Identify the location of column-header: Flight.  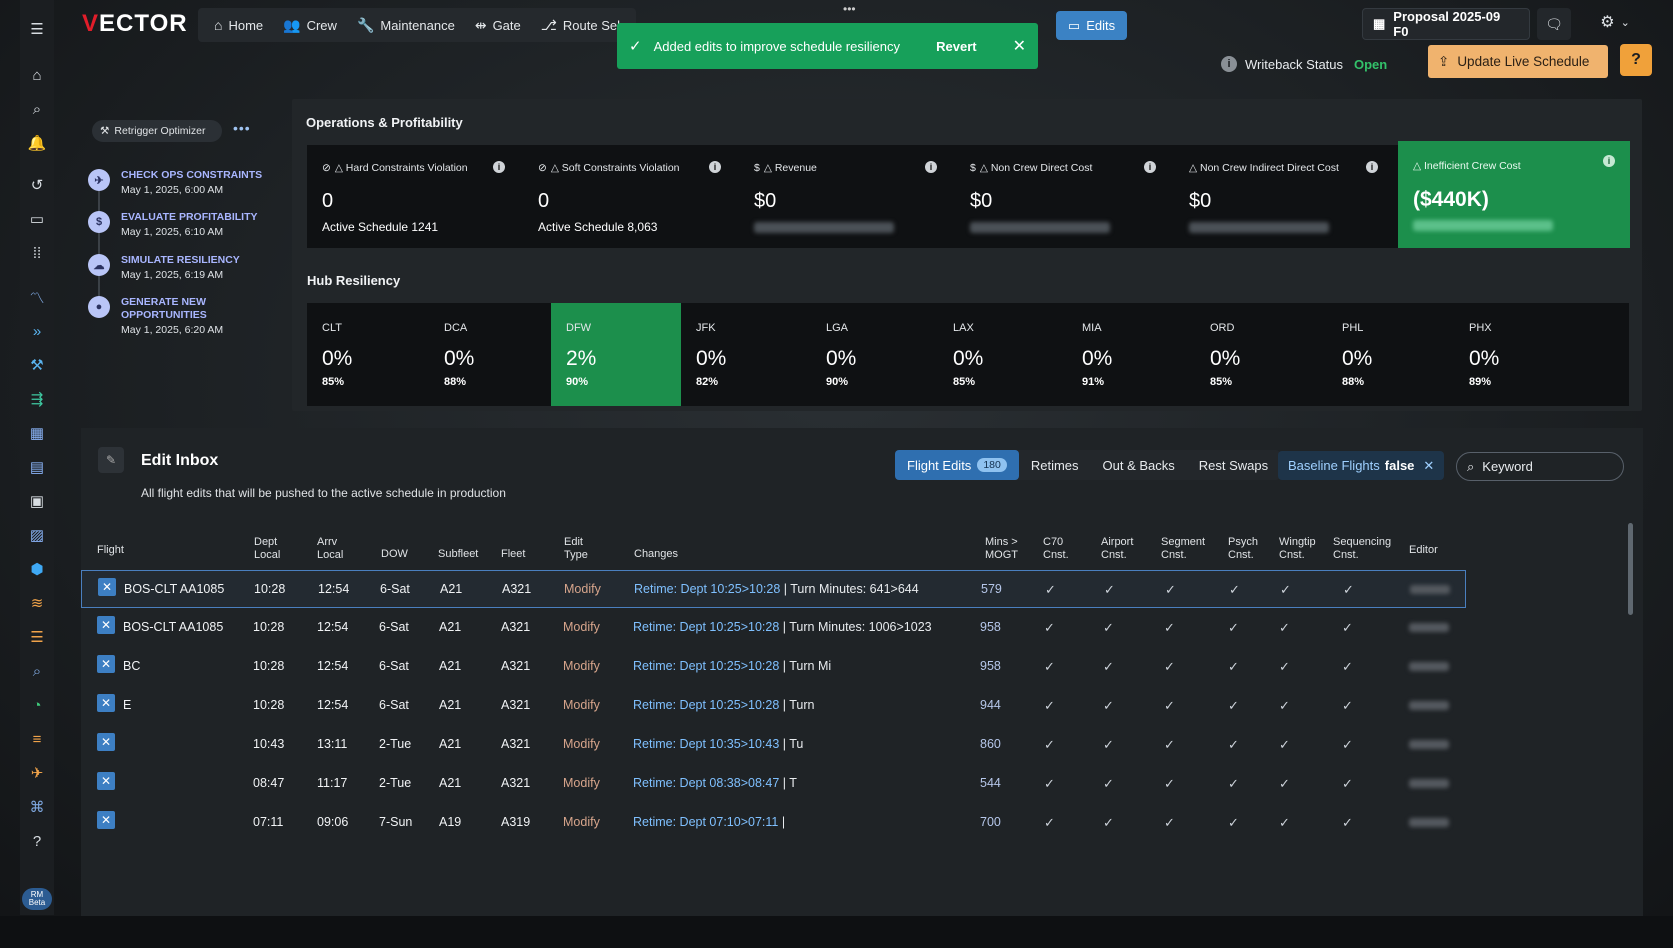
(110, 550).